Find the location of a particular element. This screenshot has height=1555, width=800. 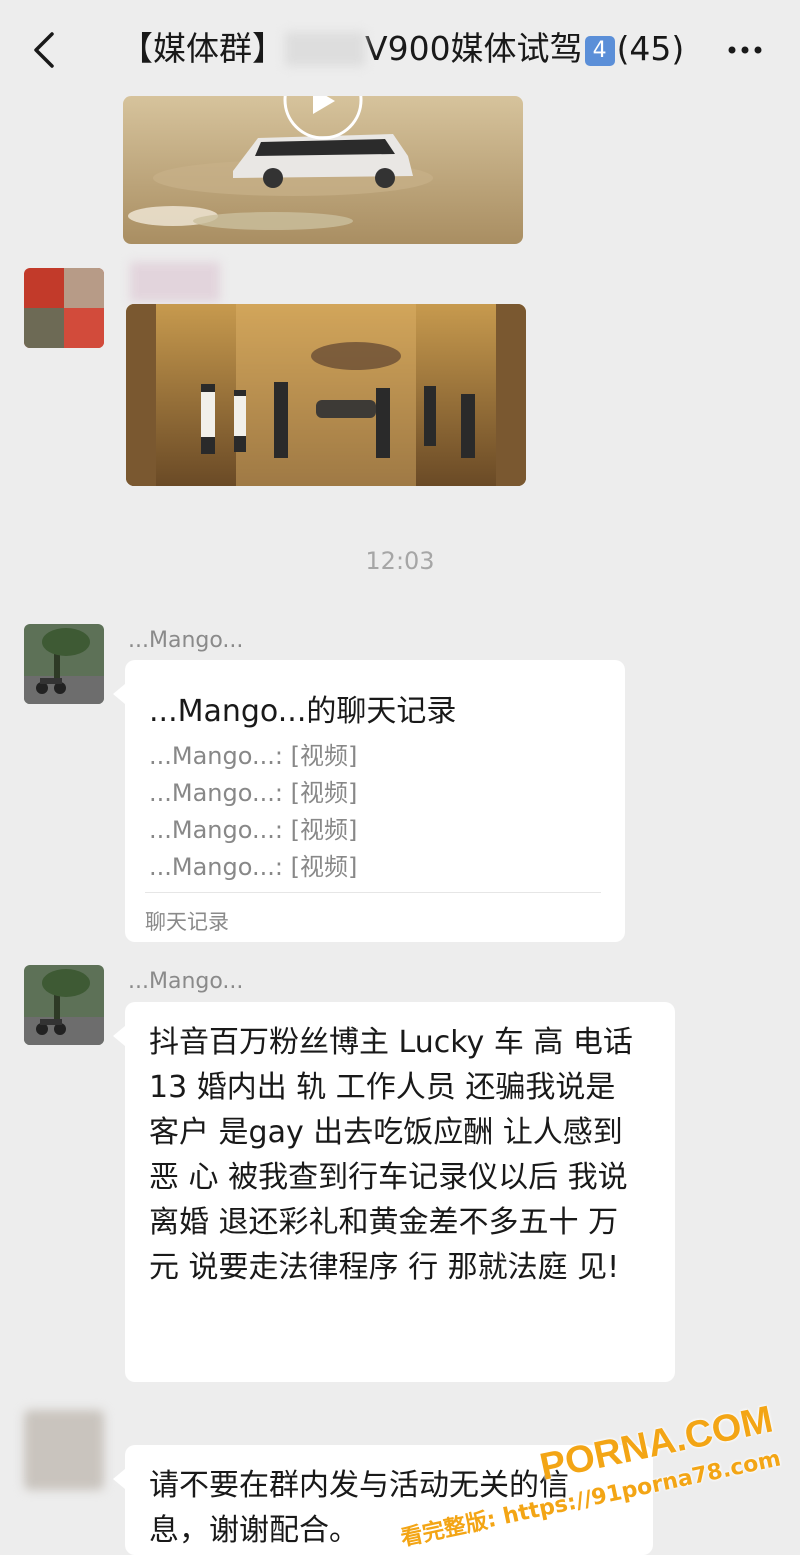

back-button is located at coordinates (47, 50).